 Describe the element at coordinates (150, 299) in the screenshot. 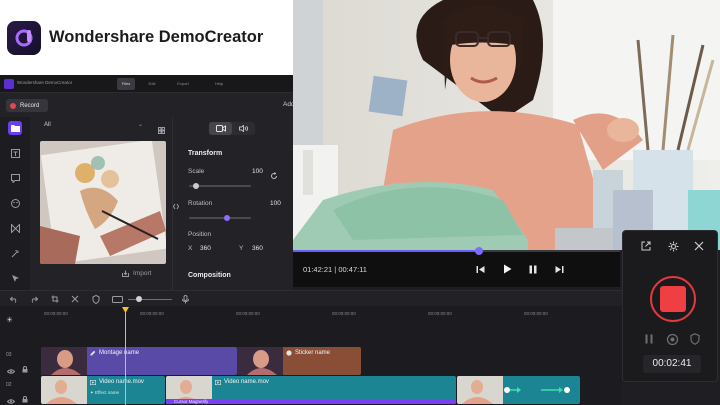

I see `zoom-slider` at that location.